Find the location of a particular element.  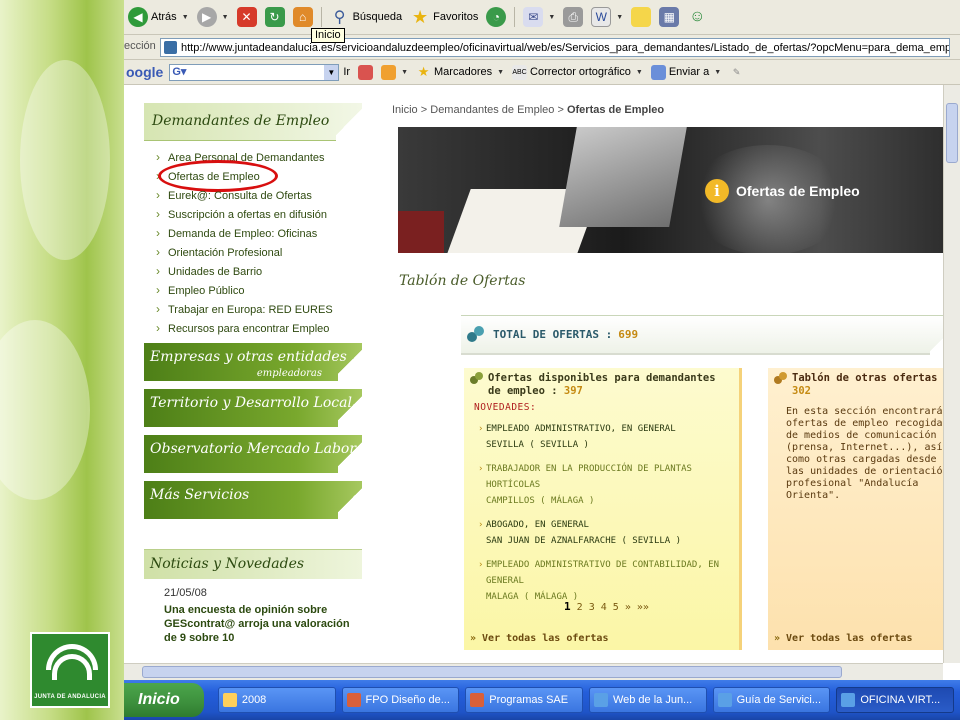

horizontal-scrollbar is located at coordinates (533, 671).